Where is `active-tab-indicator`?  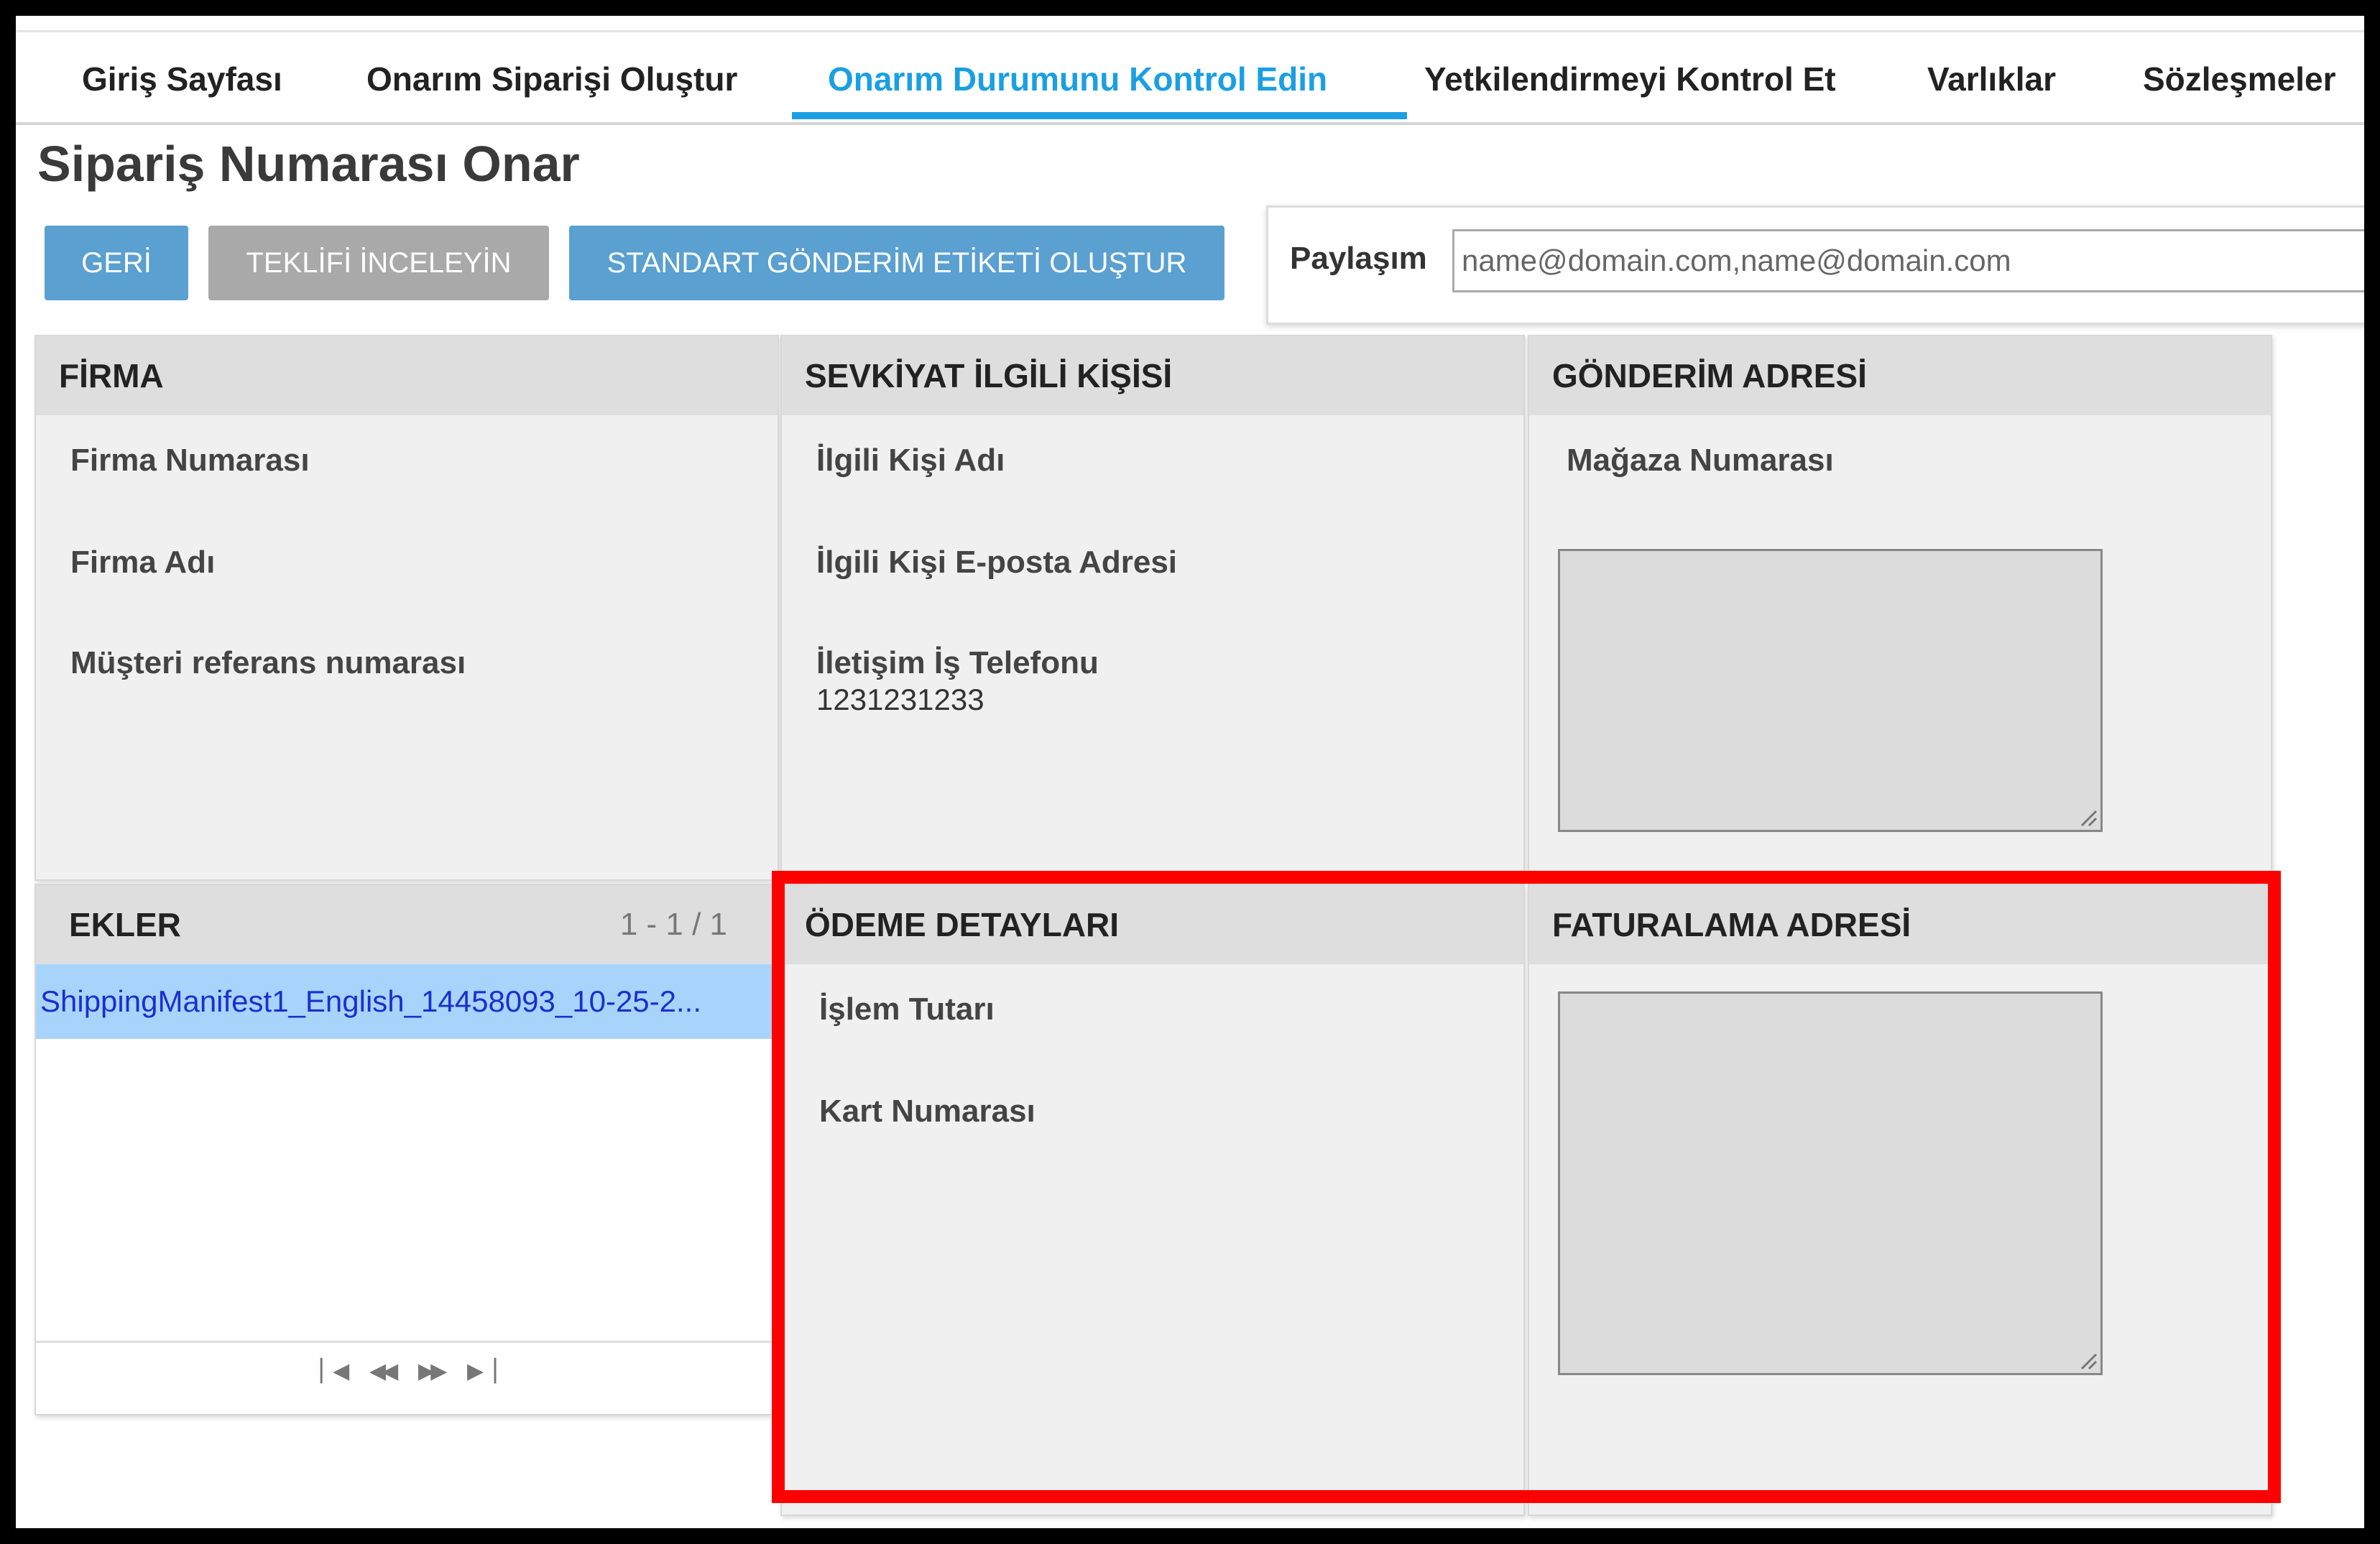
active-tab-indicator is located at coordinates (1099, 116).